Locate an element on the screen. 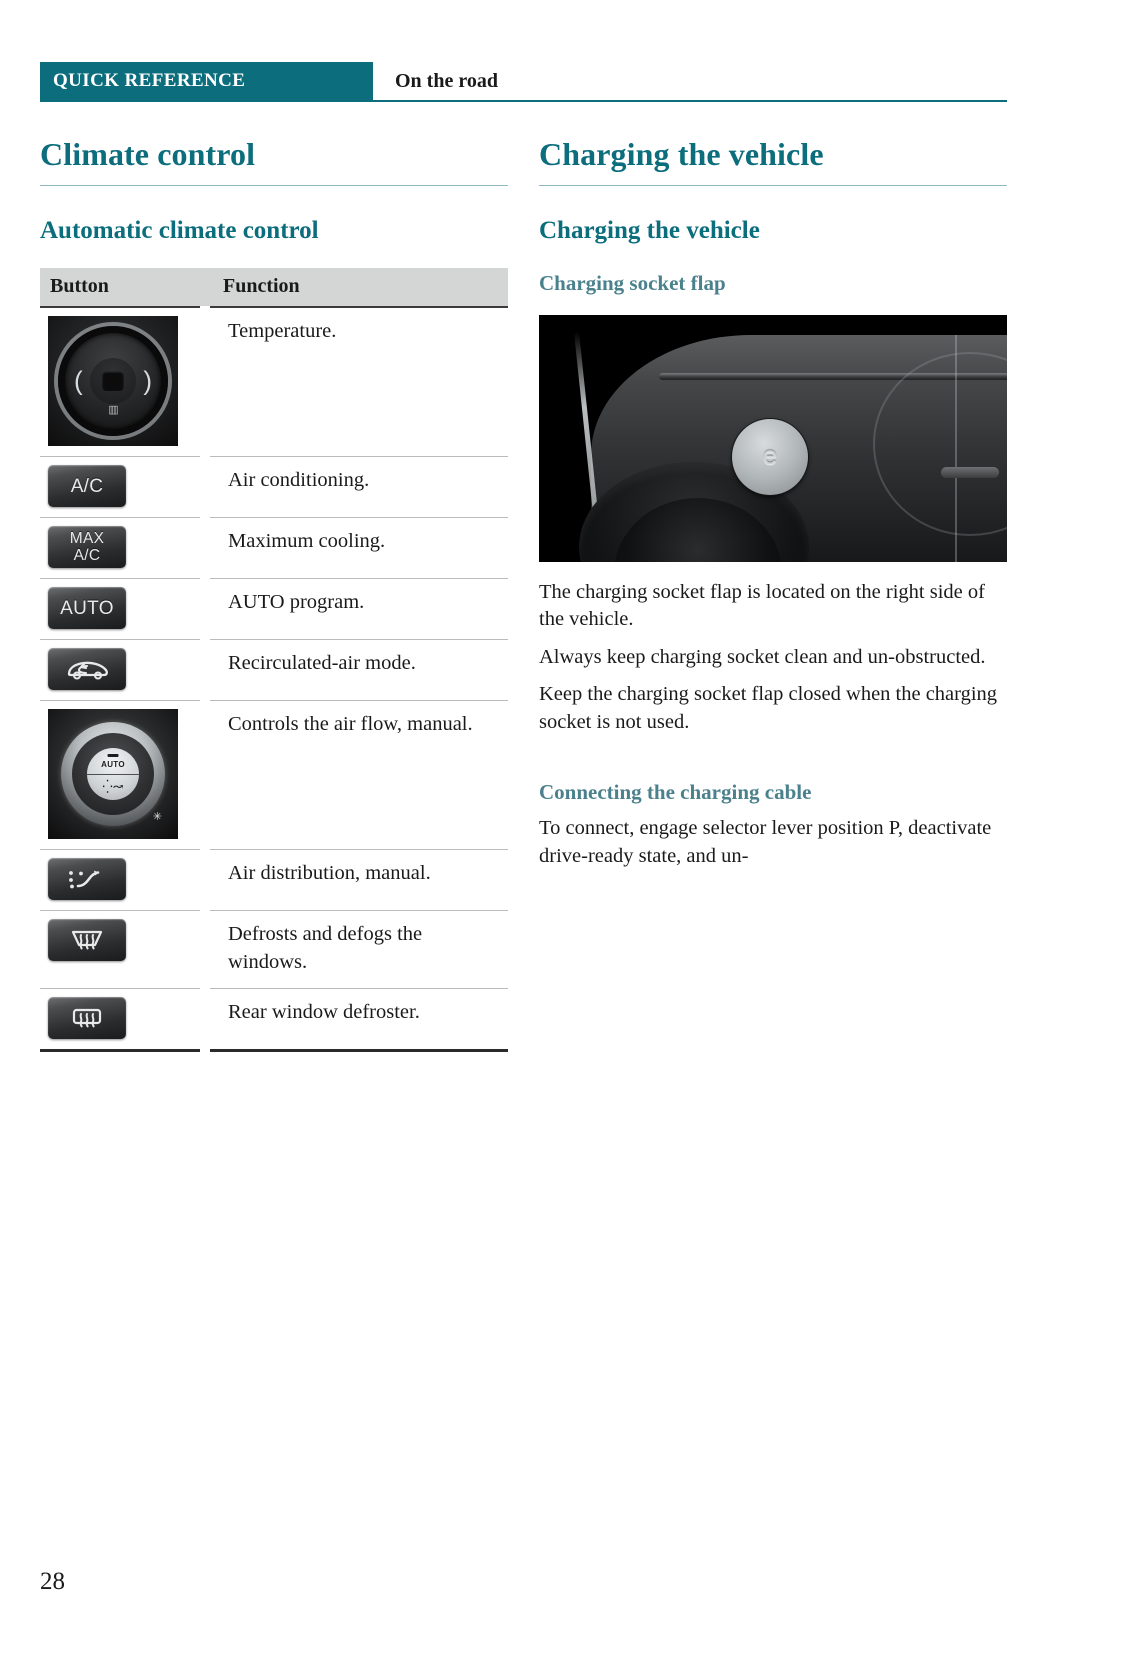 The width and height of the screenshot is (1142, 1654). fan-knob-face: AUTO ⁛↝ is located at coordinates (113, 774).